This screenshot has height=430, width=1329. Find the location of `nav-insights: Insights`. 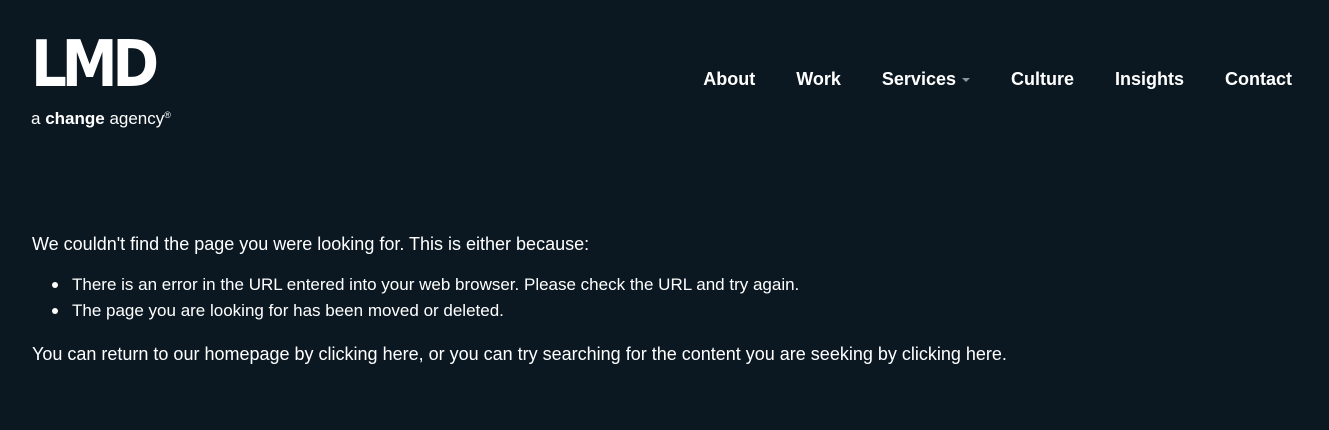

nav-insights: Insights is located at coordinates (1149, 79).